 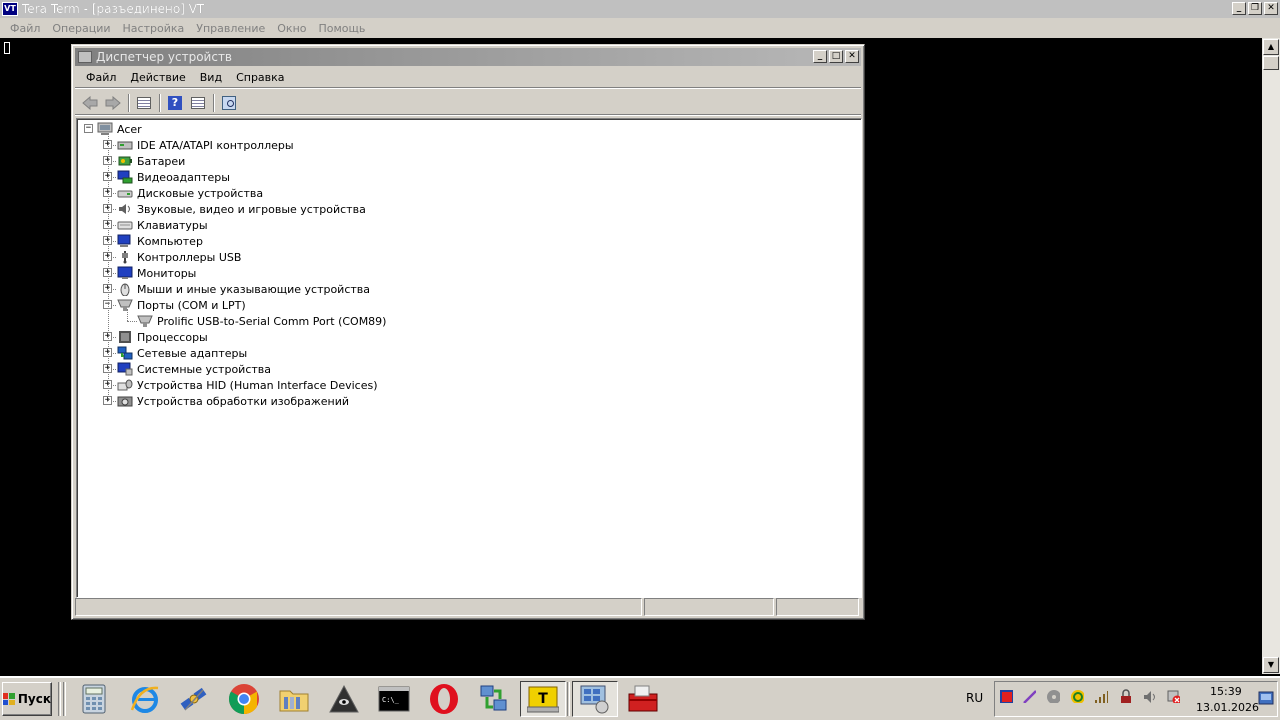 I want to click on imaging-icon, so click(x=125, y=401).